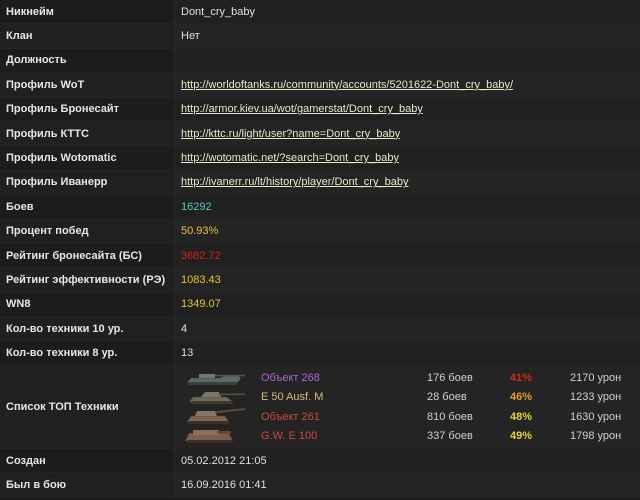  What do you see at coordinates (447, 397) in the screenshot?
I see `tank-battles: 28 боев` at bounding box center [447, 397].